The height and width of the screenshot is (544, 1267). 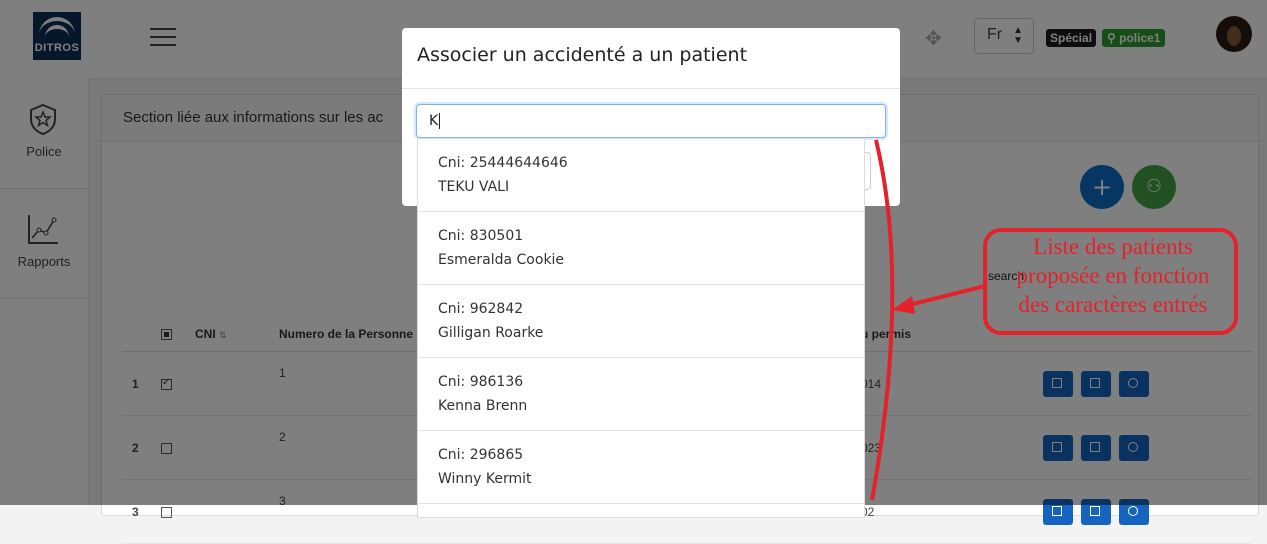 What do you see at coordinates (1113, 304) in the screenshot?
I see `annotation-line: des caractères entrés` at bounding box center [1113, 304].